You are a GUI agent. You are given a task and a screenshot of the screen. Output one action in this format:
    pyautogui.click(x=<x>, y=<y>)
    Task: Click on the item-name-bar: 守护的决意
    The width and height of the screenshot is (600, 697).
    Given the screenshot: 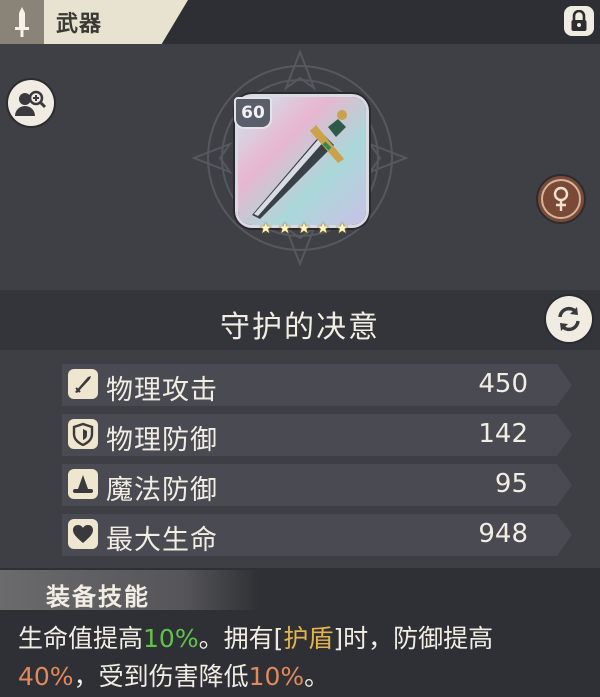 What is the action you would take?
    pyautogui.click(x=300, y=320)
    